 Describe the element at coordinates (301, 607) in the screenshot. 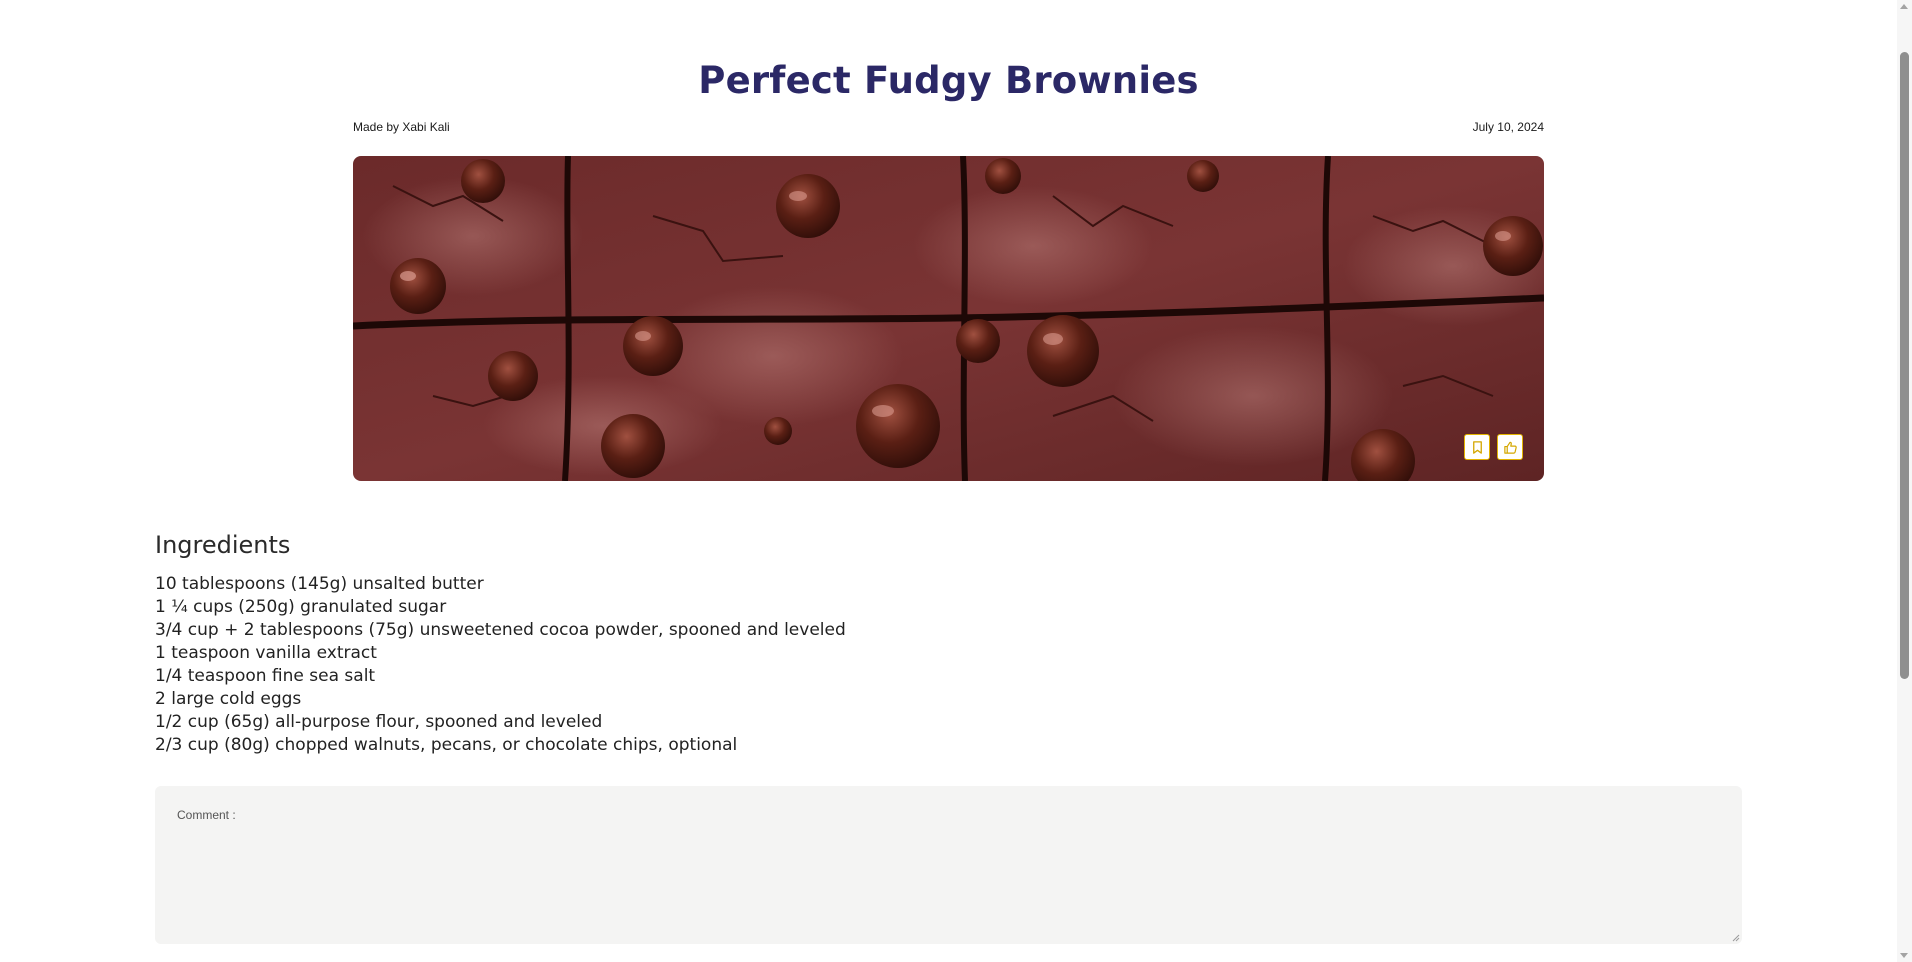

I see `ingredient-item: 1 ¼ cups (250g) granulated sugar` at that location.